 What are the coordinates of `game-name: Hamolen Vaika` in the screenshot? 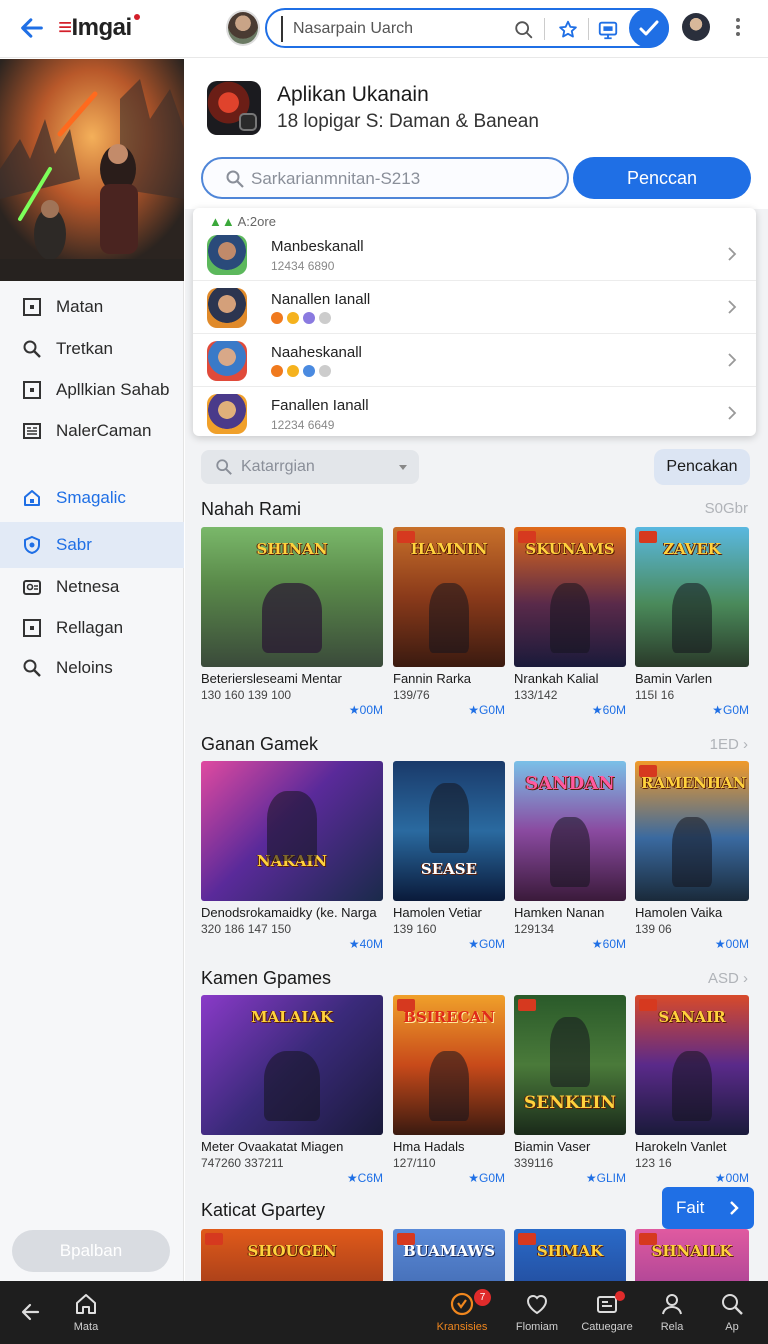 It's located at (679, 912).